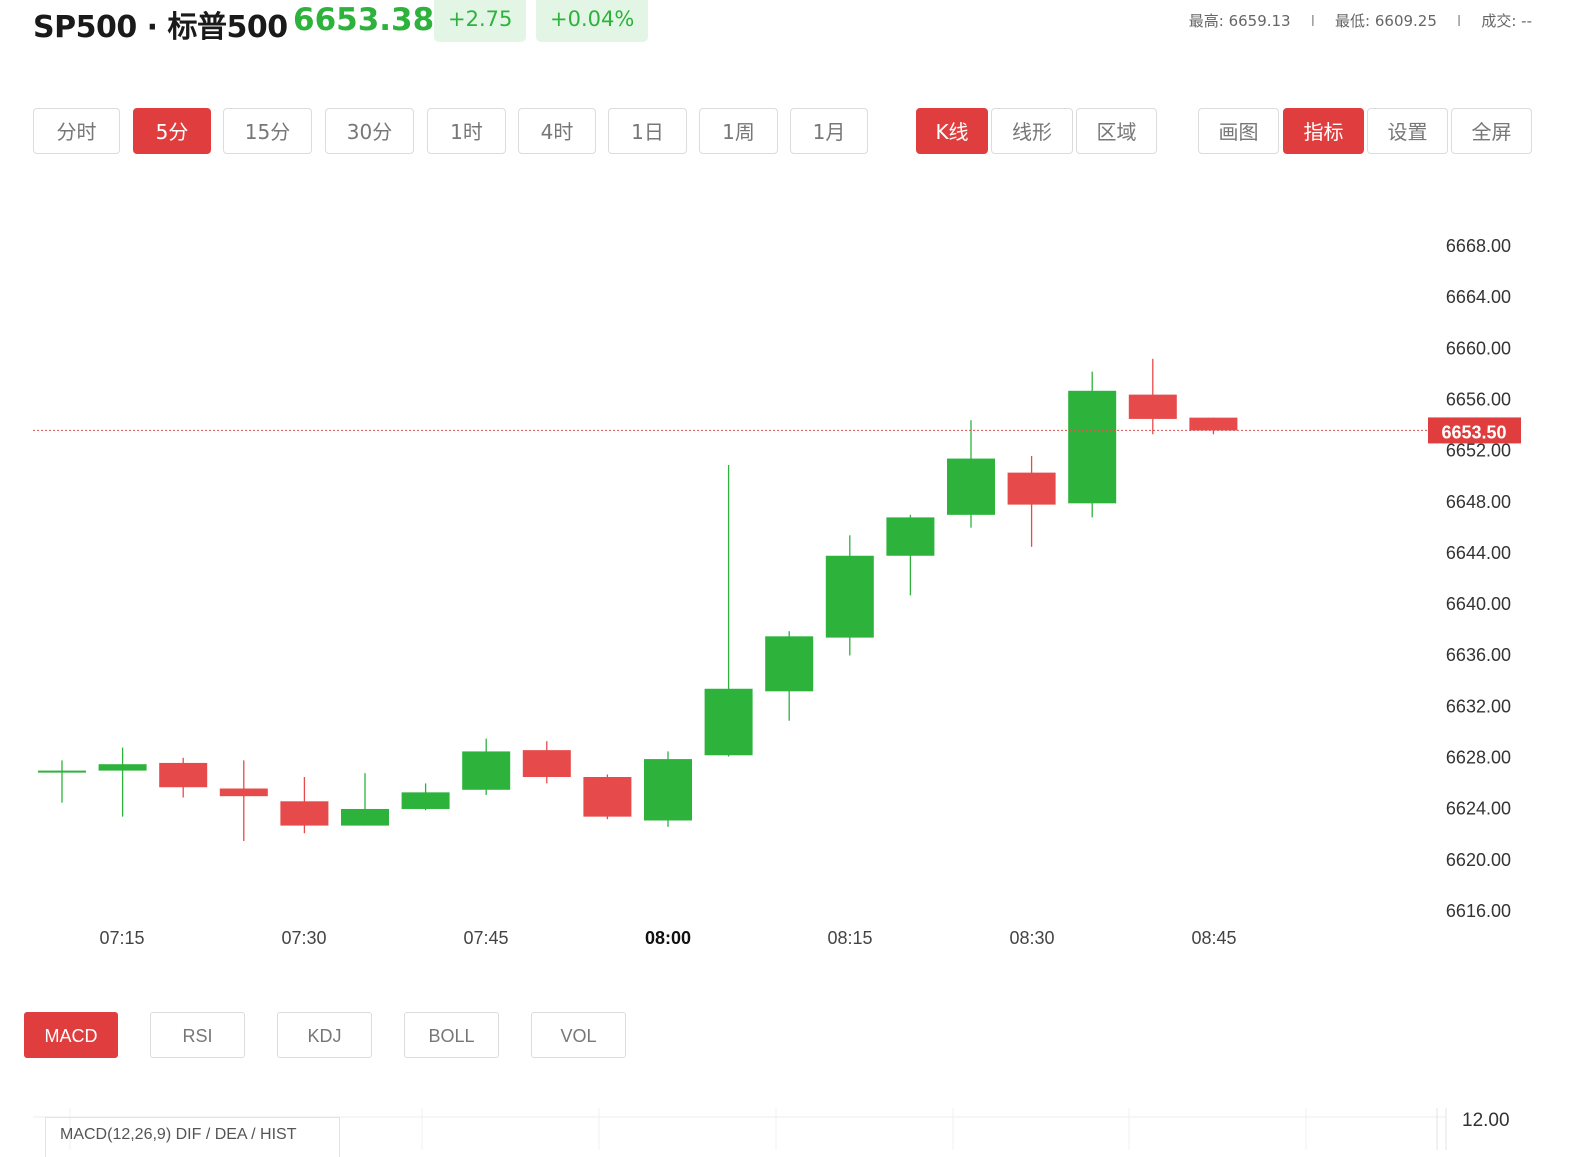 The image size is (1582, 1157). I want to click on y-axis-label: 6660.00, so click(1478, 348).